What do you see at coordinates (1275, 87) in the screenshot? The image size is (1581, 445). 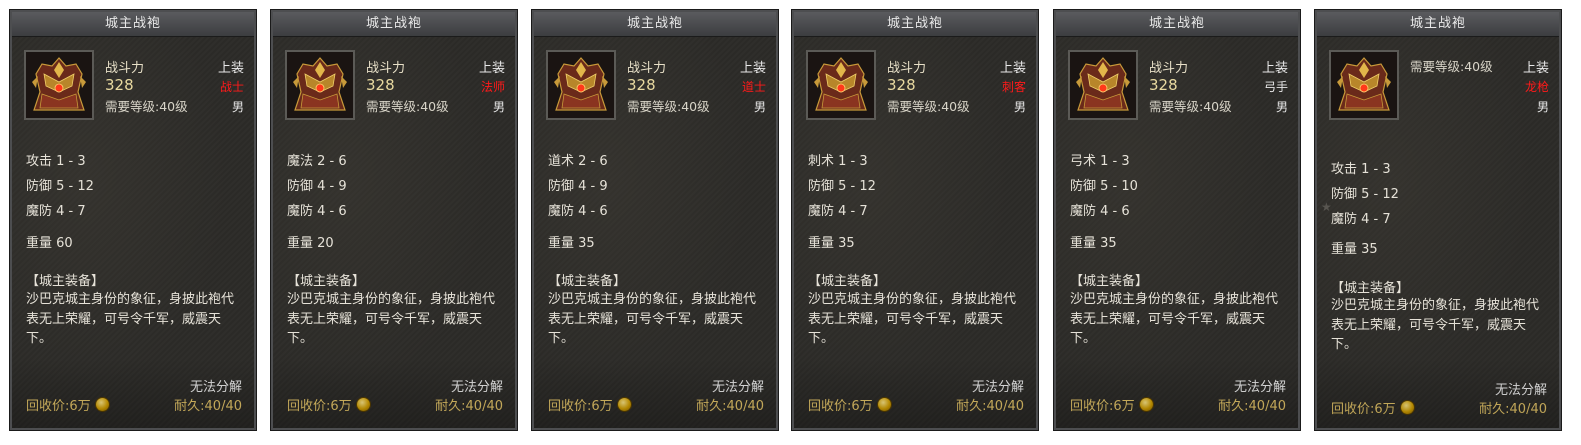 I see `class-requirement: 弓手` at bounding box center [1275, 87].